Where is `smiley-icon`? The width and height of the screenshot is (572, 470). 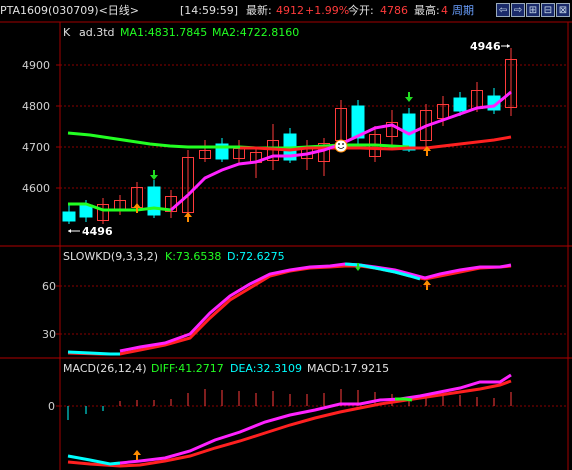 smiley-icon is located at coordinates (341, 146).